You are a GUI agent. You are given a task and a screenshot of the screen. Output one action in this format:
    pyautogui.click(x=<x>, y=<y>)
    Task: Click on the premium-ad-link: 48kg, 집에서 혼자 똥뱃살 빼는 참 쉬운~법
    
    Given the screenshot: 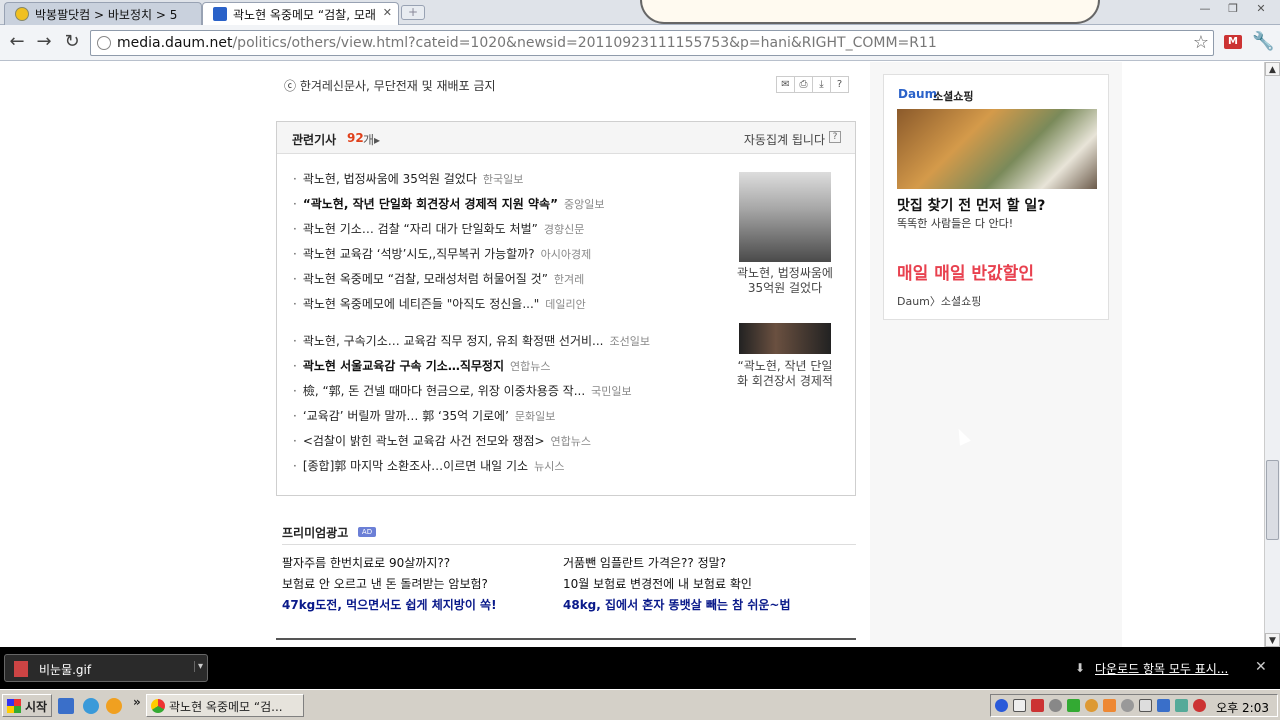 What is the action you would take?
    pyautogui.click(x=677, y=606)
    